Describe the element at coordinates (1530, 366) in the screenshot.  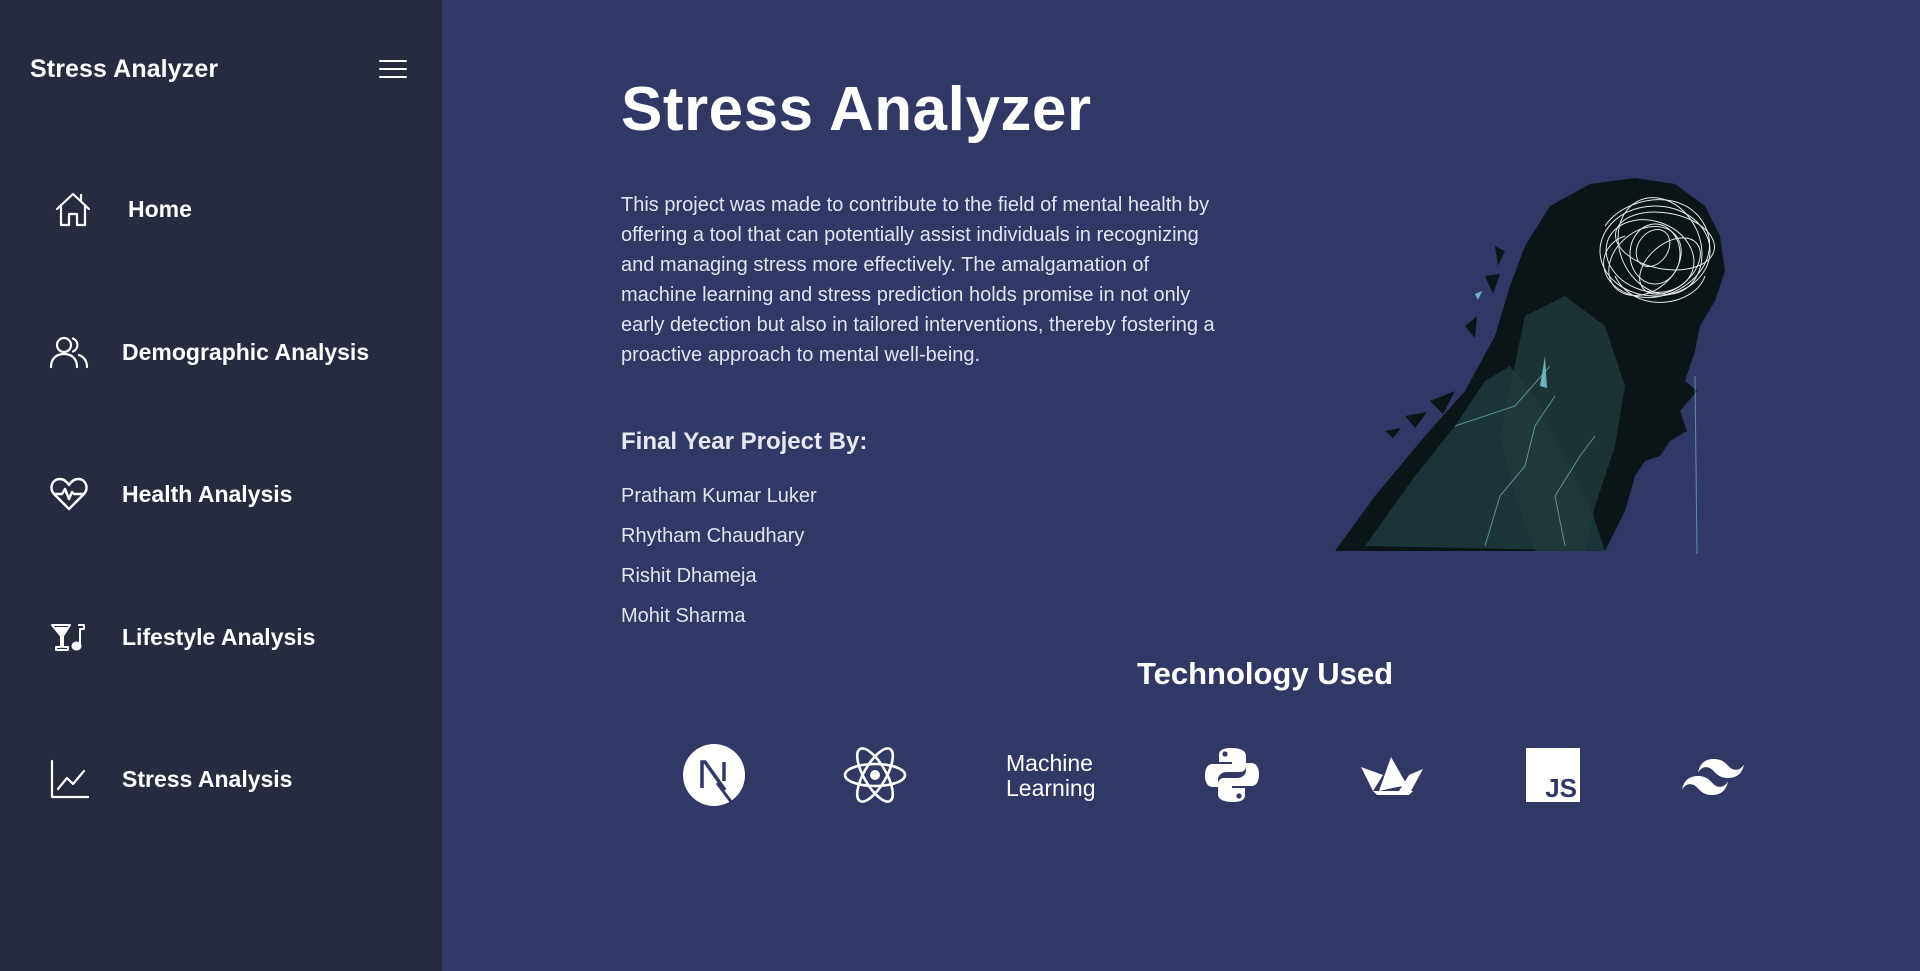
I see `stressed-head-illustration` at that location.